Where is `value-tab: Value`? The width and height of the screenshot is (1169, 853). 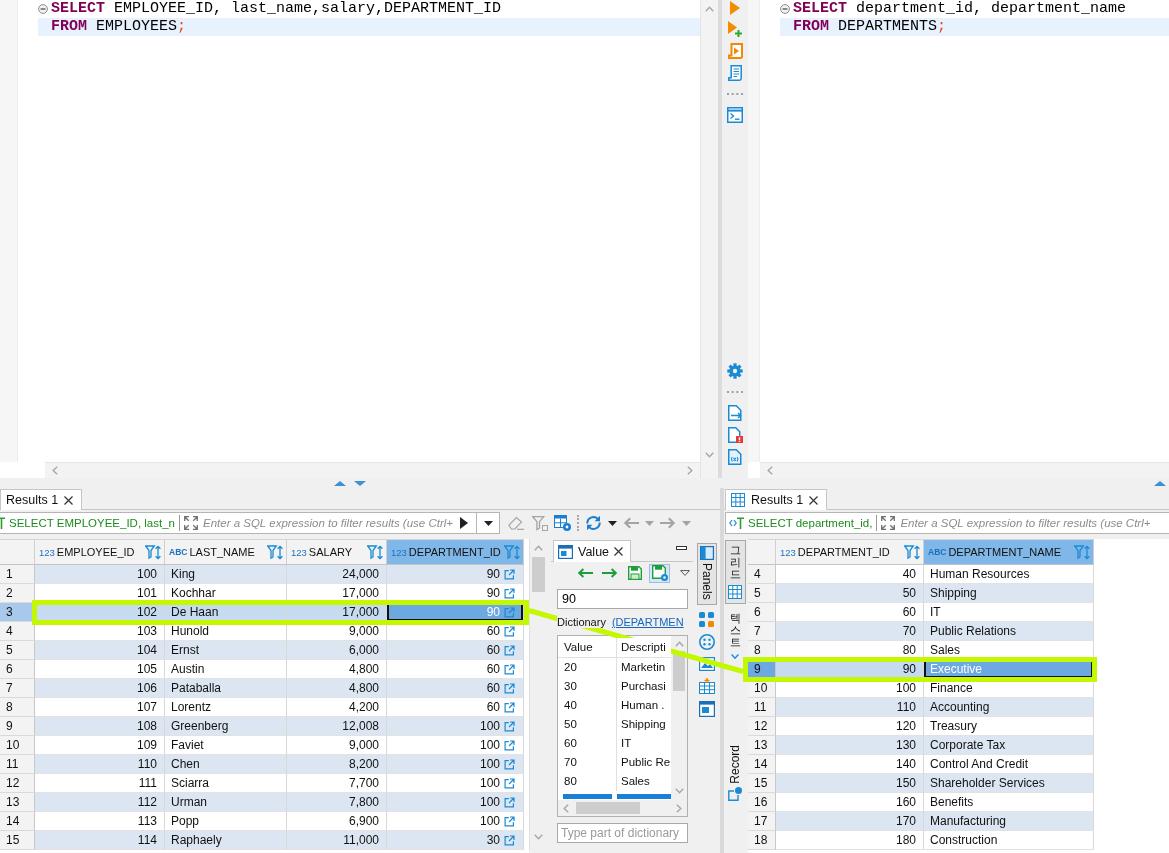
value-tab: Value is located at coordinates (592, 551).